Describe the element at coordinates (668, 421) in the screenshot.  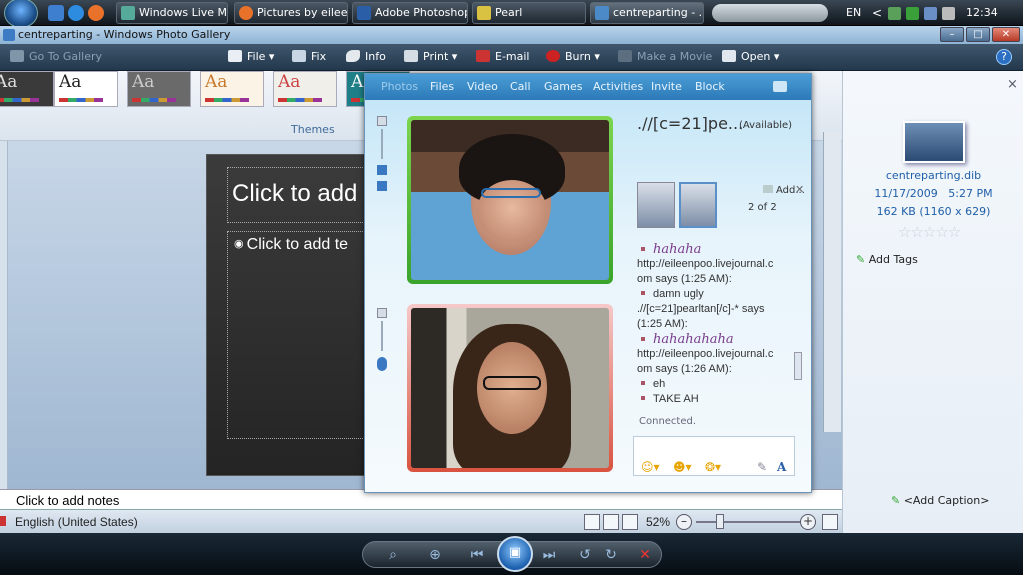
I see `connection-status: Connected.` at that location.